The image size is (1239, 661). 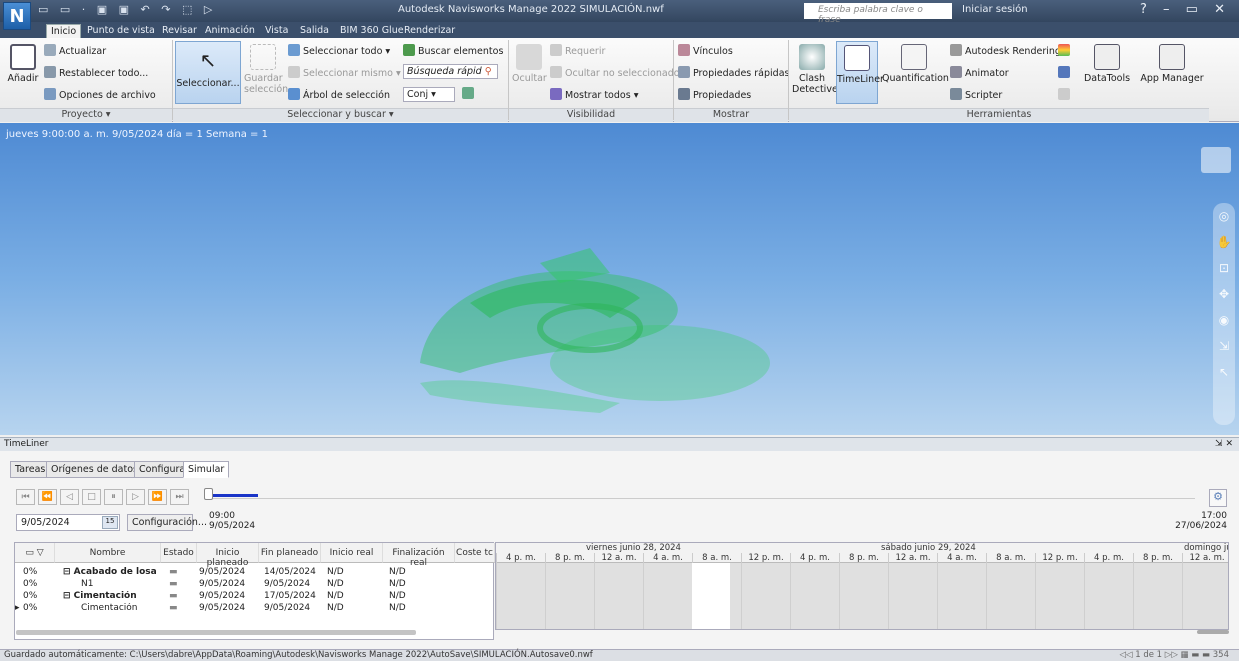 I want to click on batch-icon, so click(x=1065, y=94).